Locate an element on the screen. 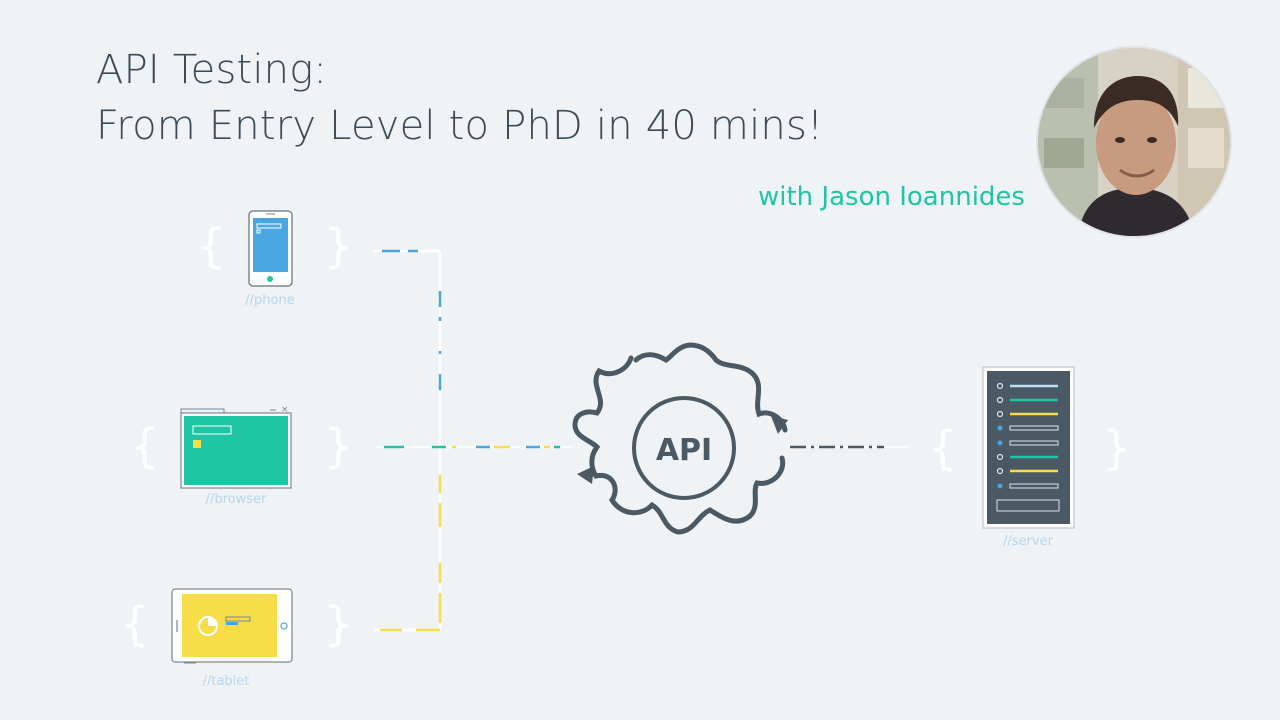 The height and width of the screenshot is (720, 1280). server-rack-icon is located at coordinates (1028, 447).